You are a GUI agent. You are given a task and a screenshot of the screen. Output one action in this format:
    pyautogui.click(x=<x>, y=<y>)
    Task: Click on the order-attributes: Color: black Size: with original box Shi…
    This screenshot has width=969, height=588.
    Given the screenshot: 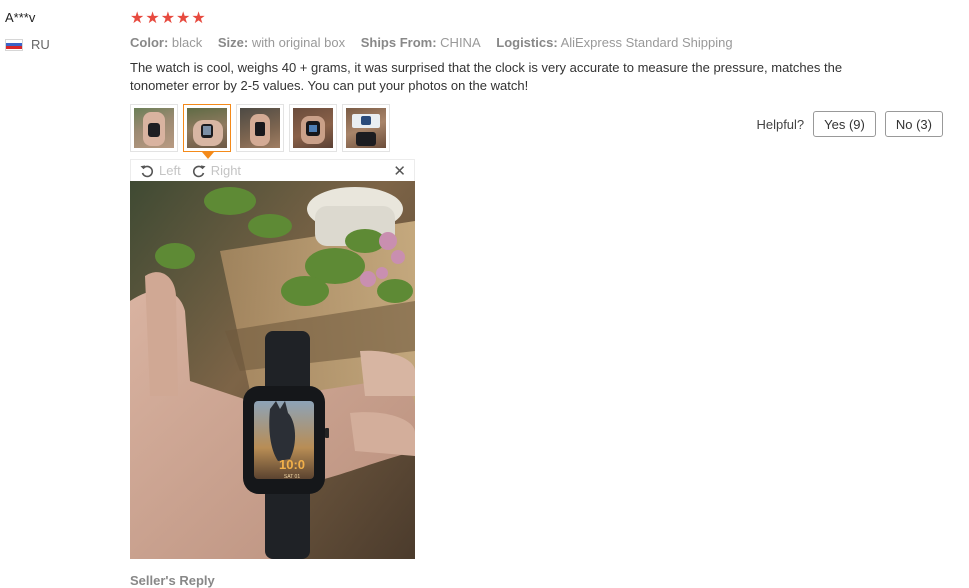 What is the action you would take?
    pyautogui.click(x=431, y=42)
    